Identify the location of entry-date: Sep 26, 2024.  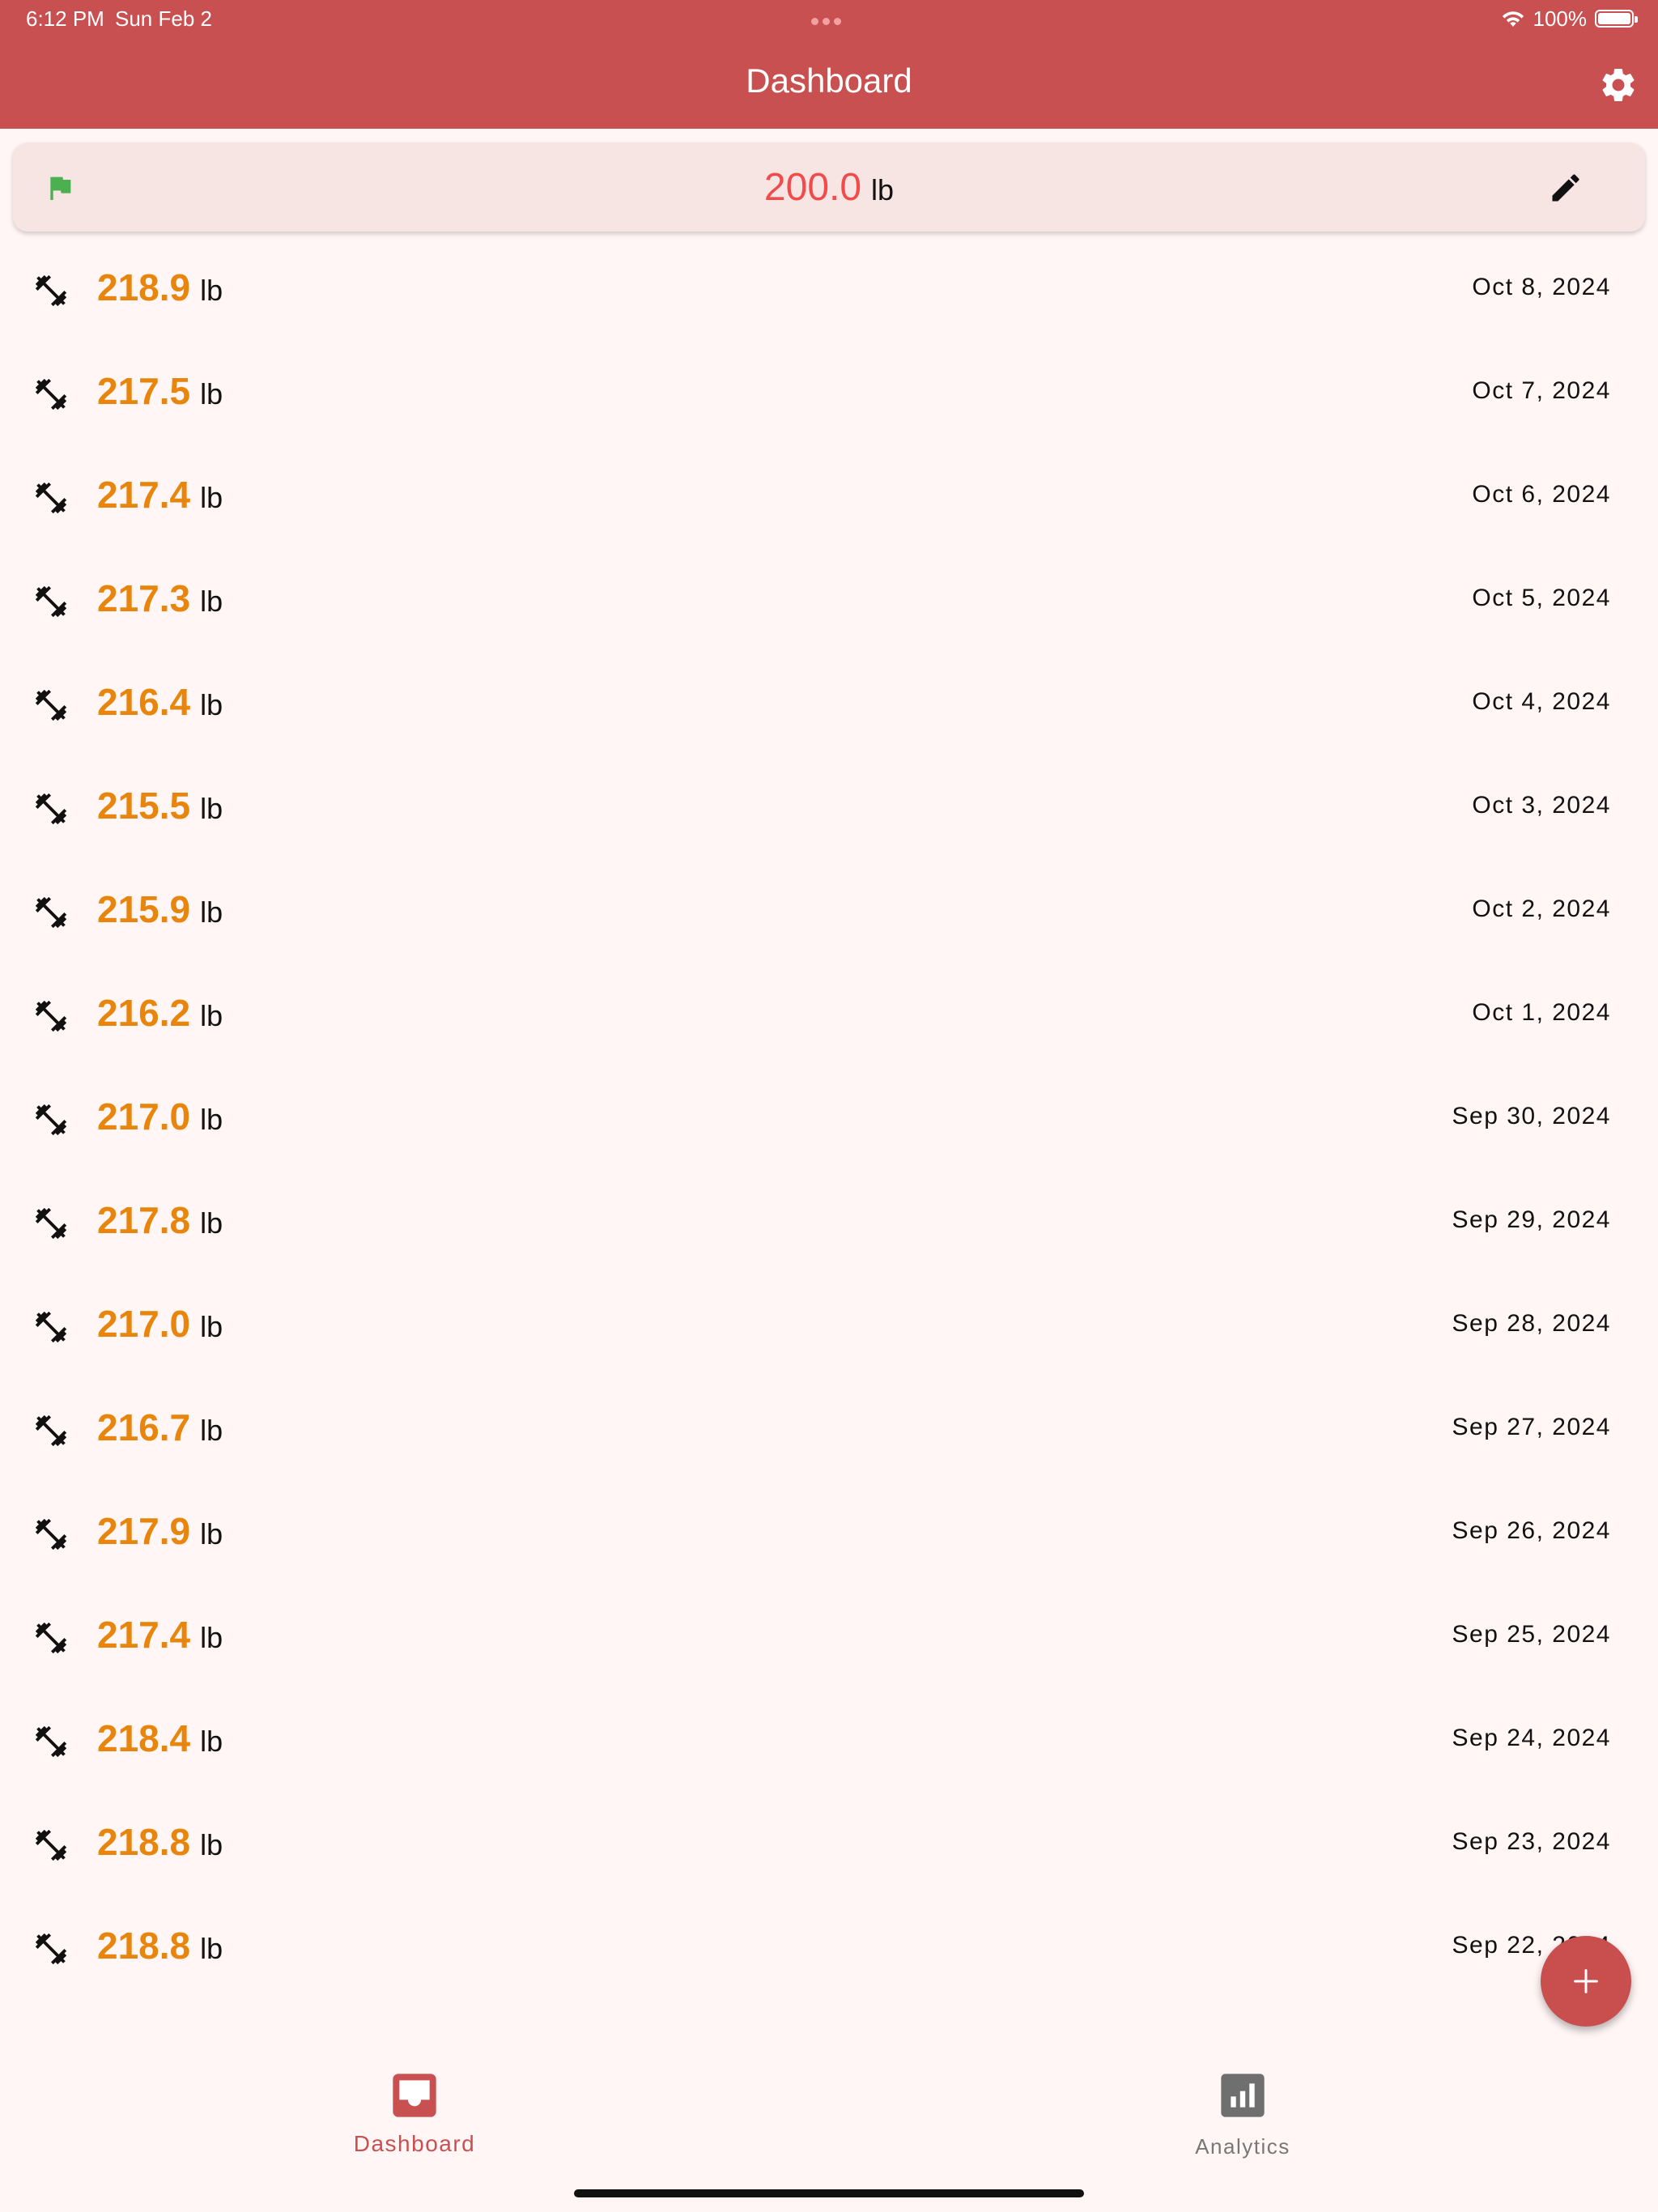
(1531, 1531).